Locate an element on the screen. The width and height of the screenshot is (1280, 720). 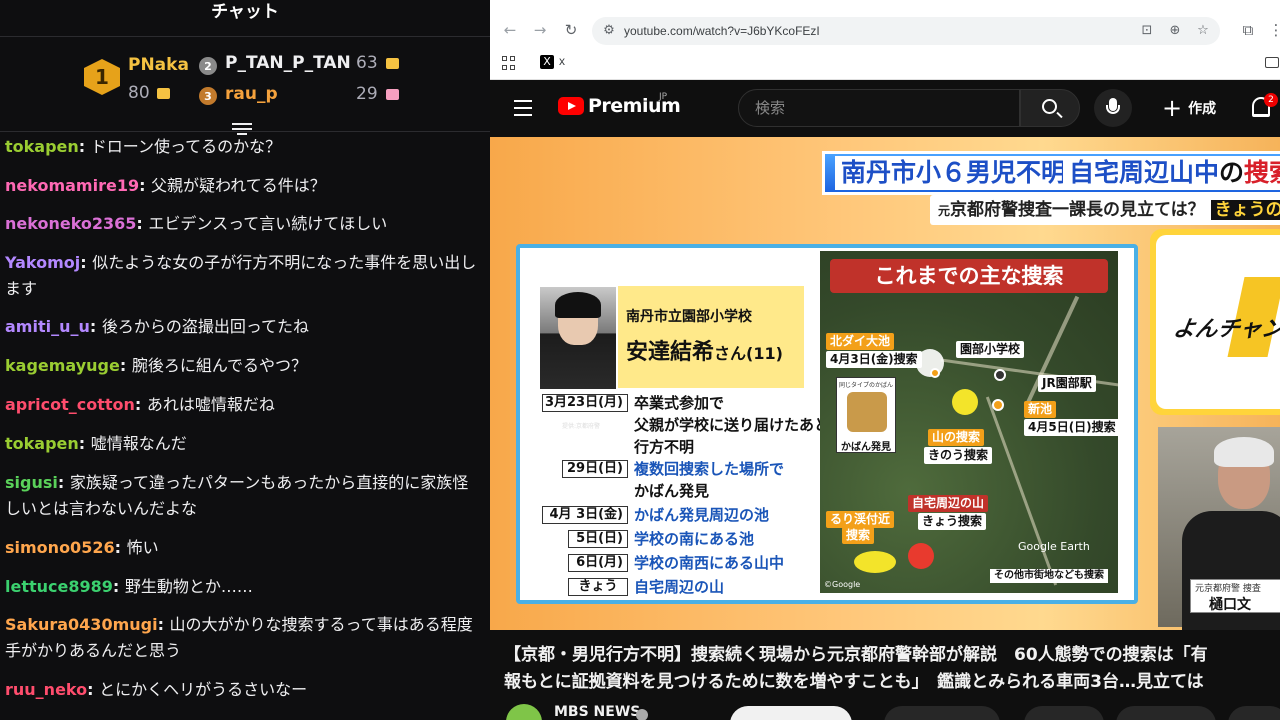
subhead-text: 京都府警捜査一課長の見立ては？ is located at coordinates (1077, 210).